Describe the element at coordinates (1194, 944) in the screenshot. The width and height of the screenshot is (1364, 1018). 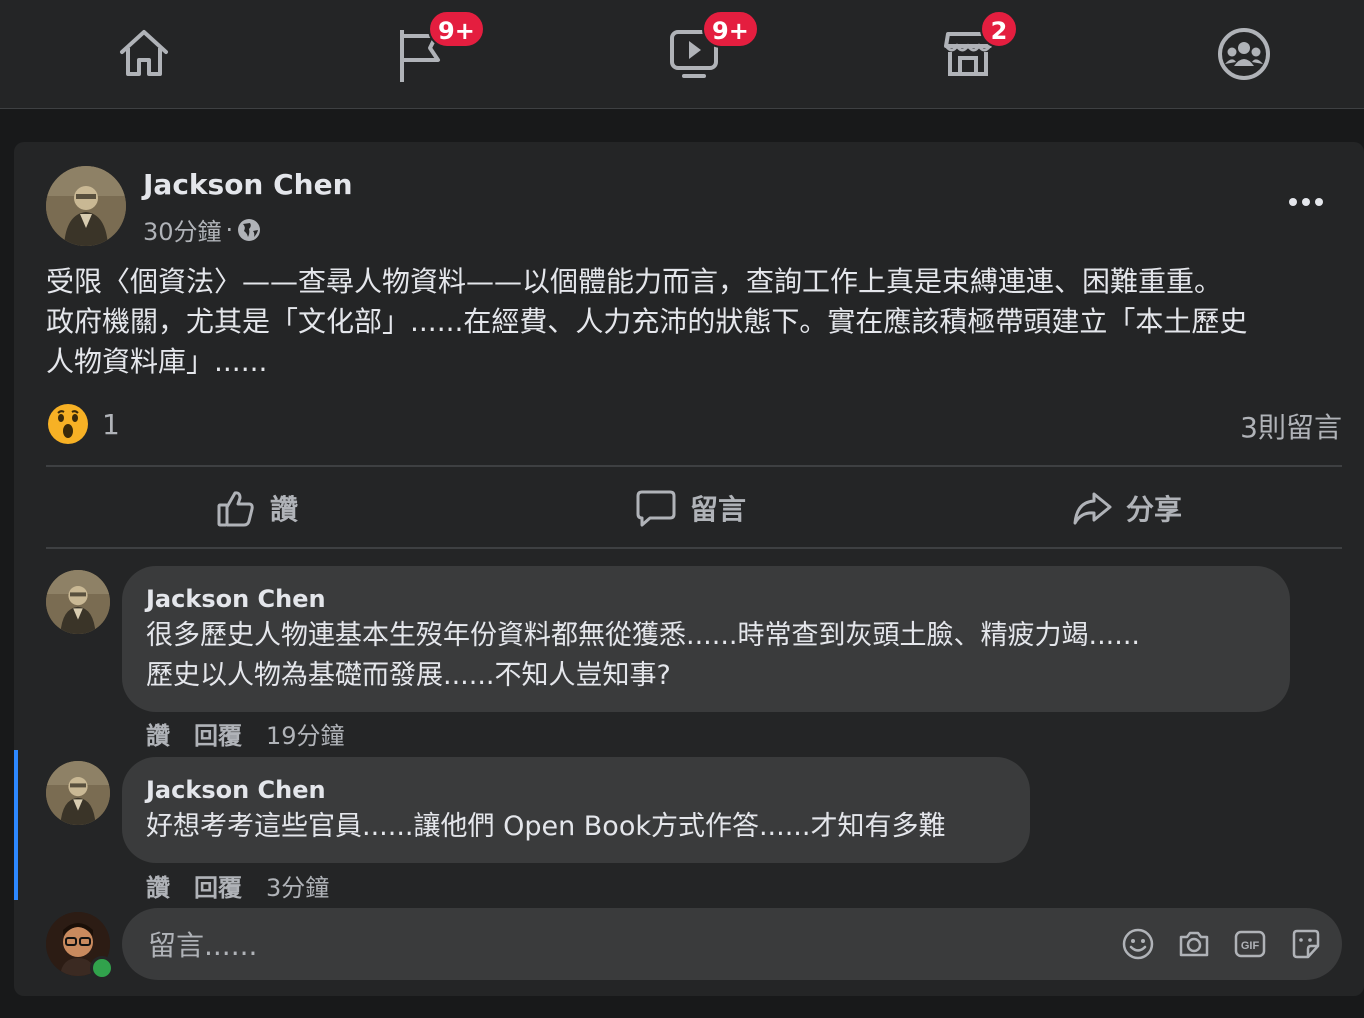
I see `camera-icon` at that location.